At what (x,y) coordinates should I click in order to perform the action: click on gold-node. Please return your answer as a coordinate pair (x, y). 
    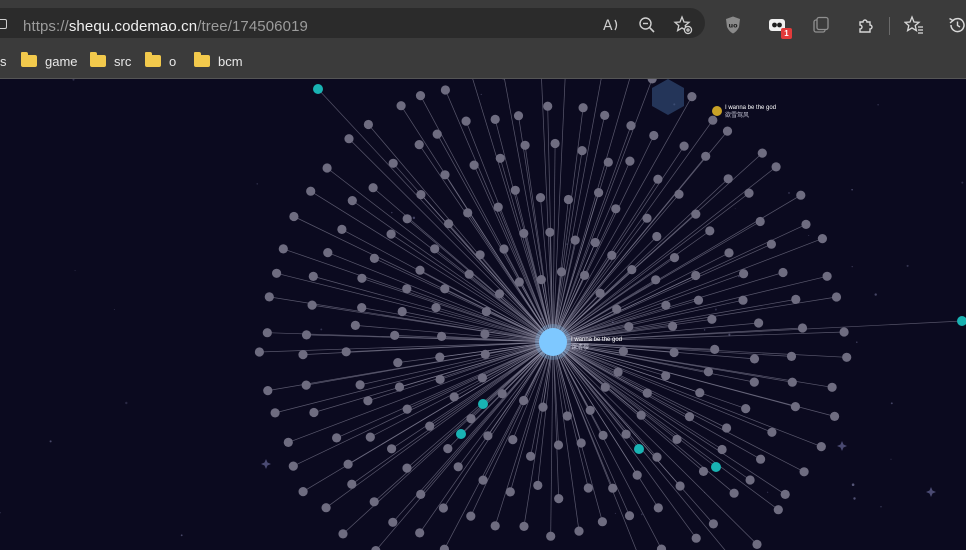
    Looking at the image, I should click on (717, 111).